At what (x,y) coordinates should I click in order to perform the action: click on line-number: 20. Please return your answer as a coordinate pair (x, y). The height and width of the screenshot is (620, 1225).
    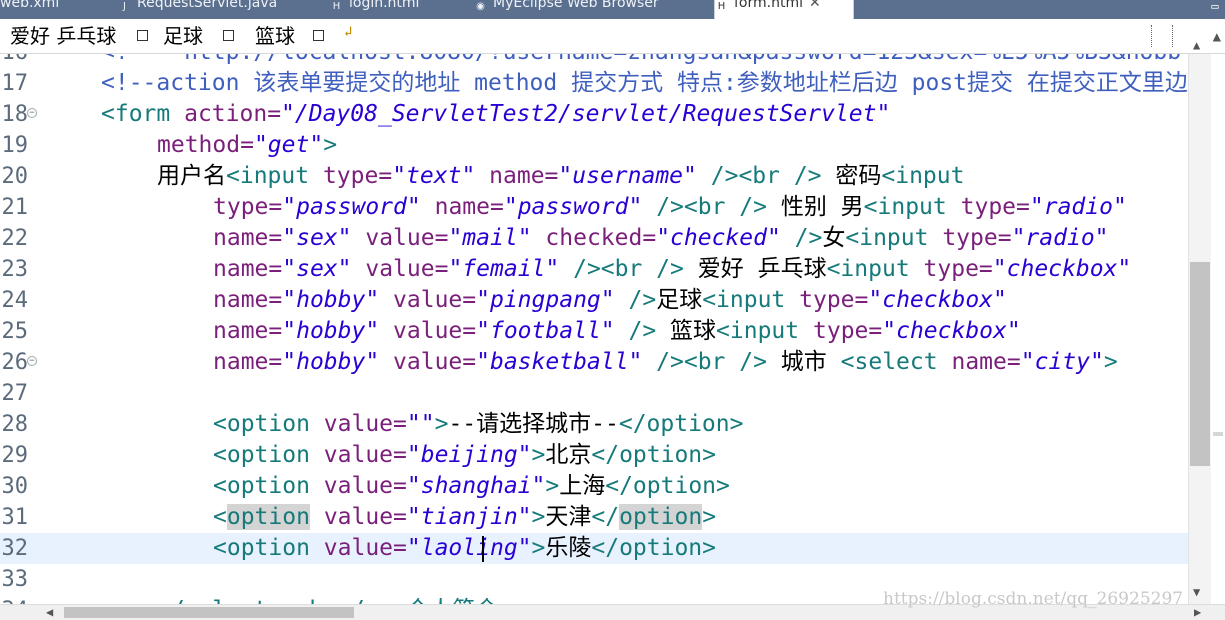
    Looking at the image, I should click on (15, 176).